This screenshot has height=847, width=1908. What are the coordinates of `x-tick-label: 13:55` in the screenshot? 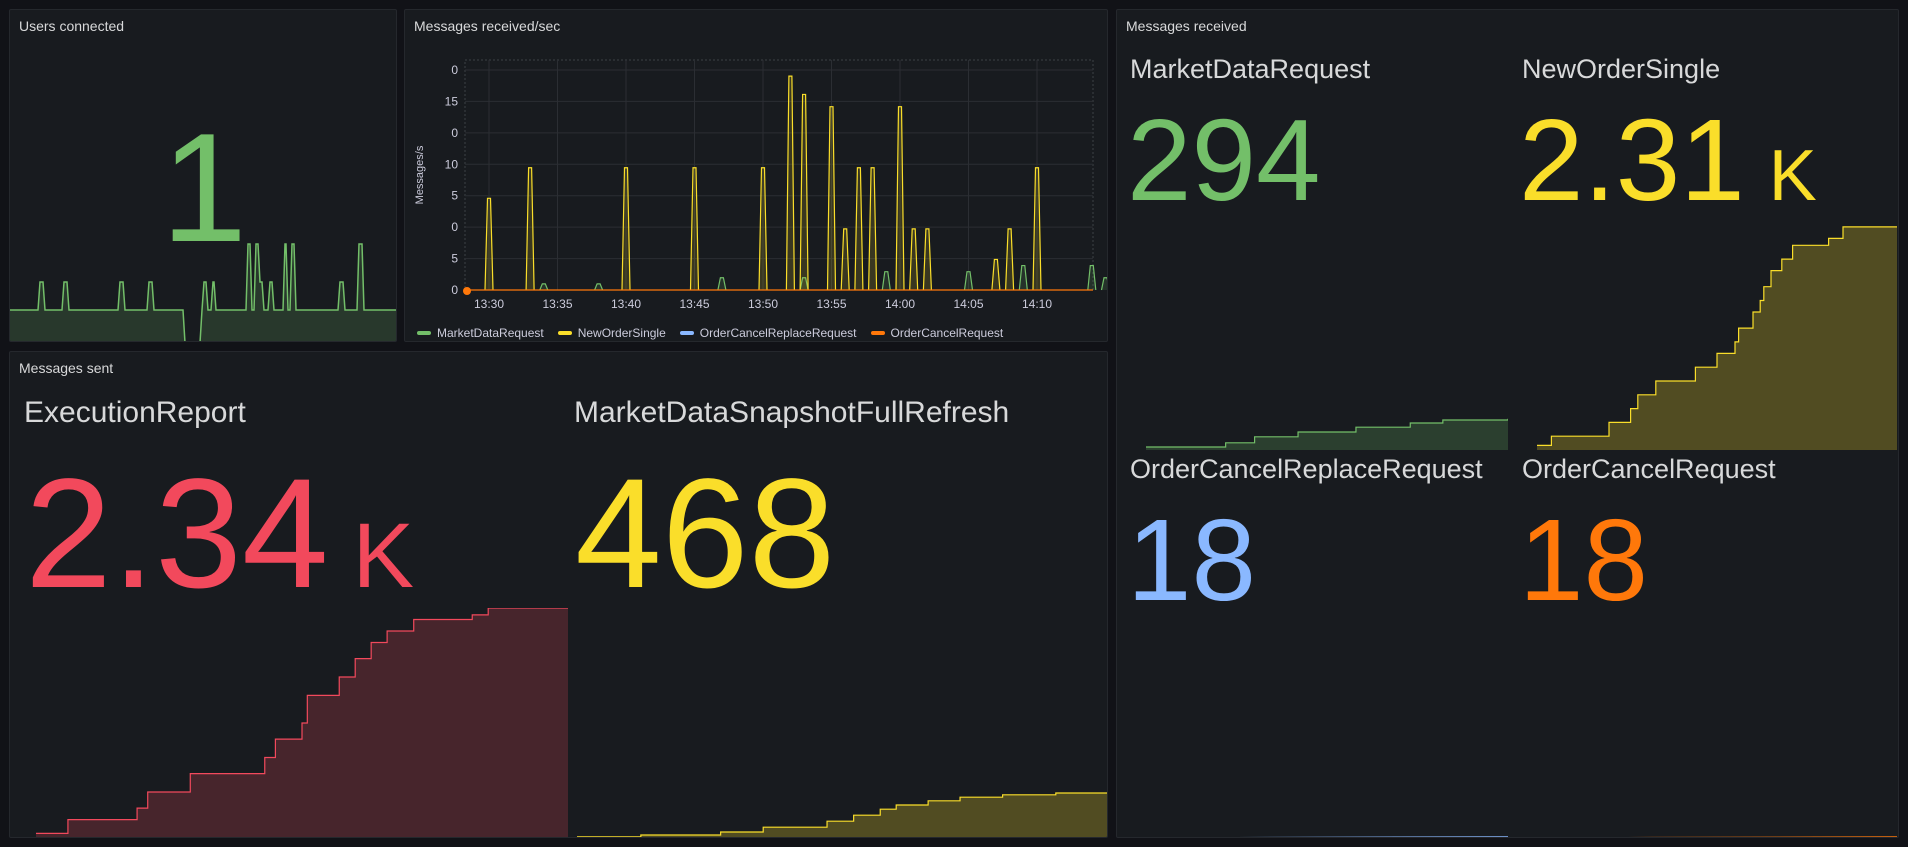 It's located at (831, 304).